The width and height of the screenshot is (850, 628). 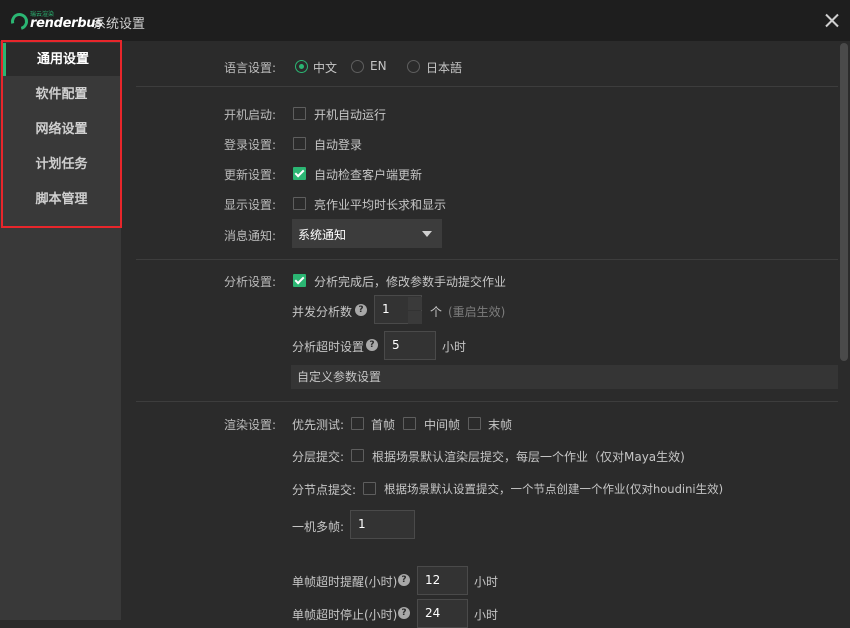 I want to click on display-option: 亮作业平均时长求和显示, so click(x=380, y=204).